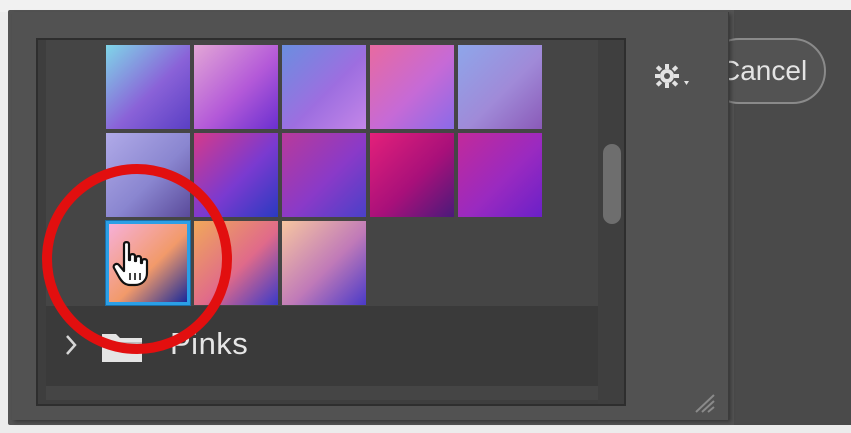  What do you see at coordinates (148, 263) in the screenshot?
I see `gradient-swatch-selected` at bounding box center [148, 263].